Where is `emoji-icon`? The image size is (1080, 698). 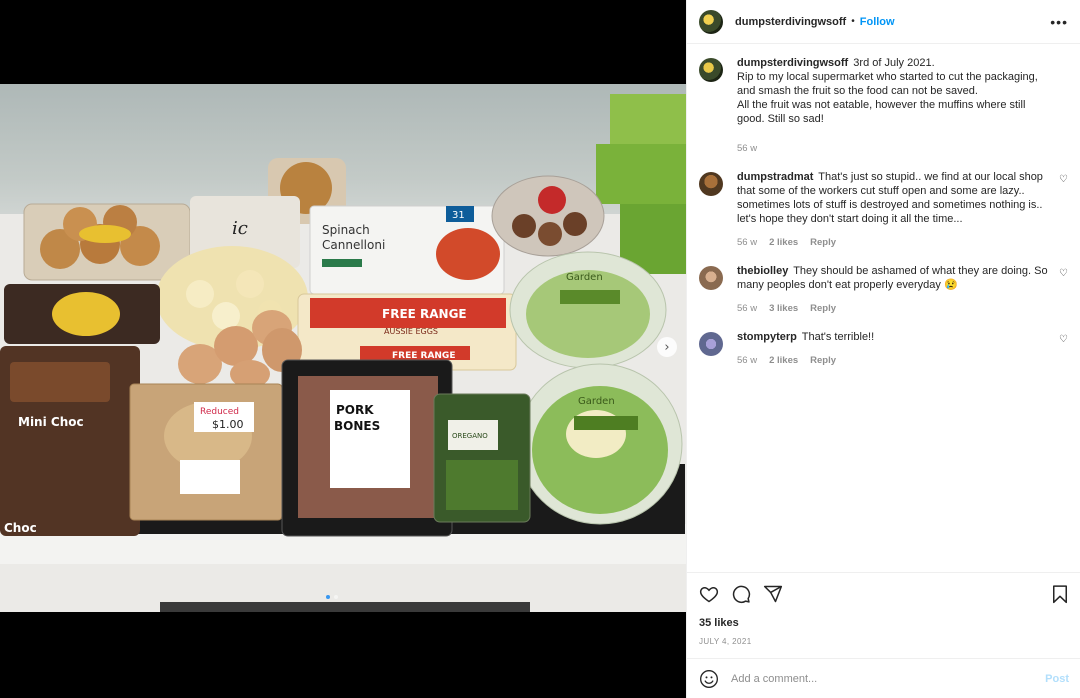
emoji-icon is located at coordinates (709, 679).